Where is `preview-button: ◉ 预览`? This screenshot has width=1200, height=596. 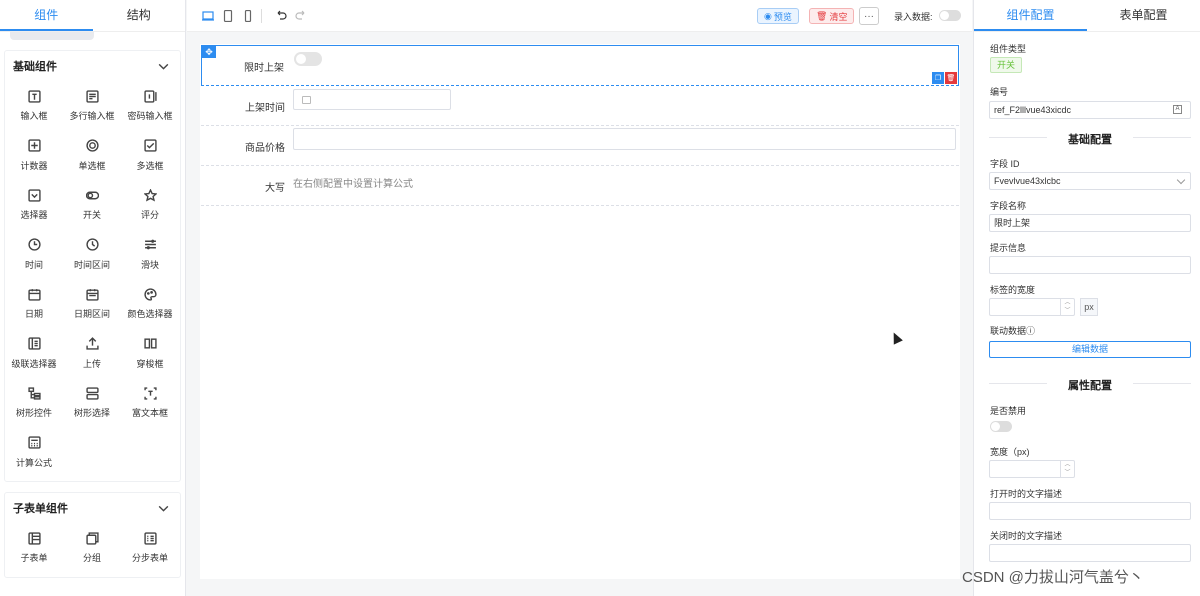 preview-button: ◉ 预览 is located at coordinates (778, 16).